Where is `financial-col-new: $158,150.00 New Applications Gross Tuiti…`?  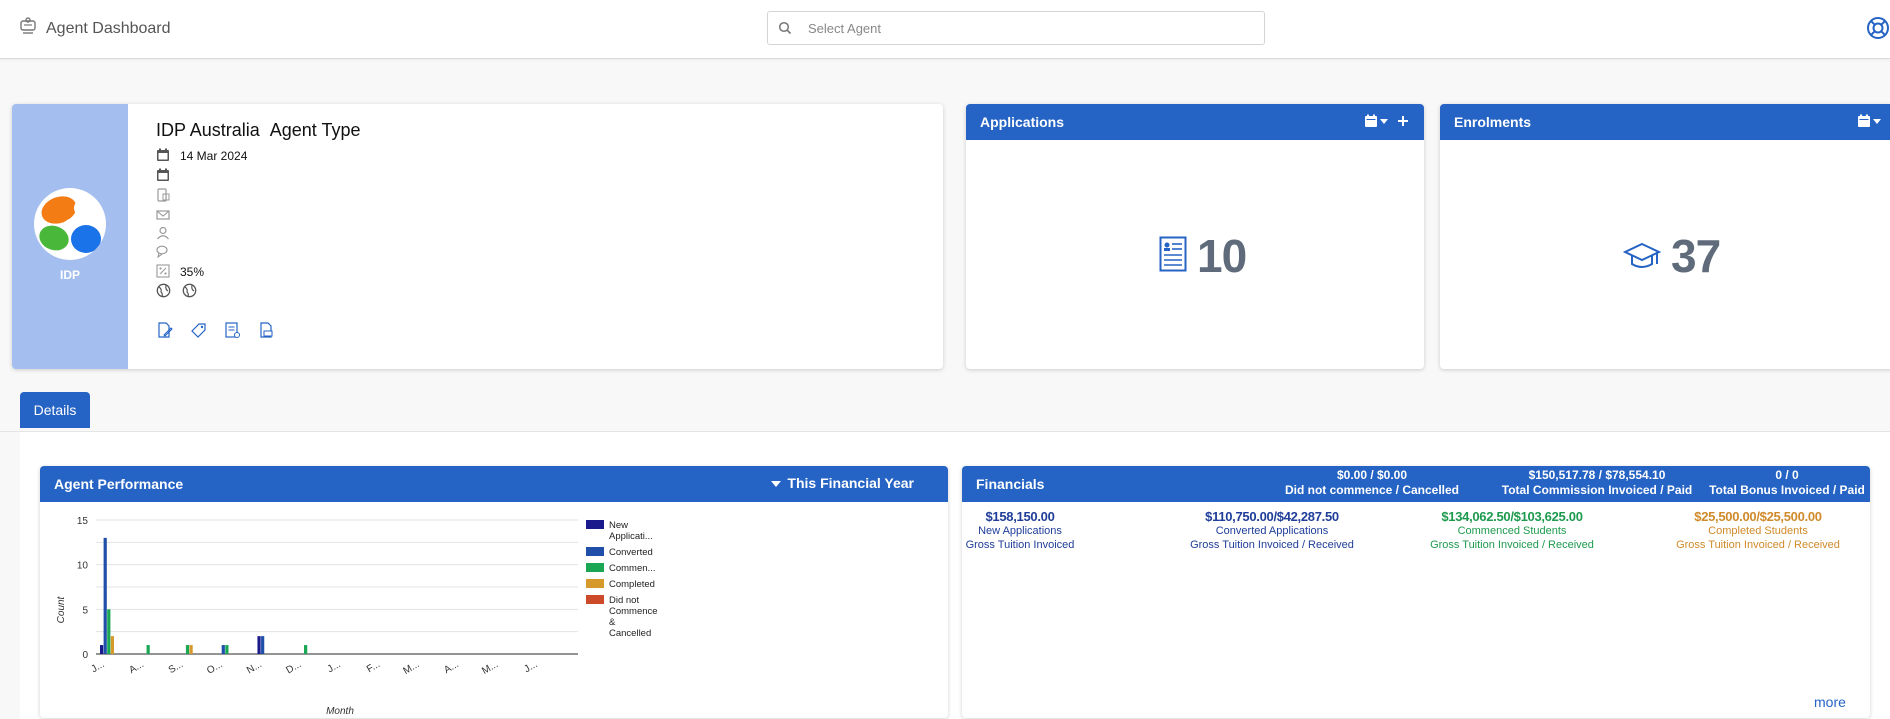
financial-col-new: $158,150.00 New Applications Gross Tuiti… is located at coordinates (1020, 531).